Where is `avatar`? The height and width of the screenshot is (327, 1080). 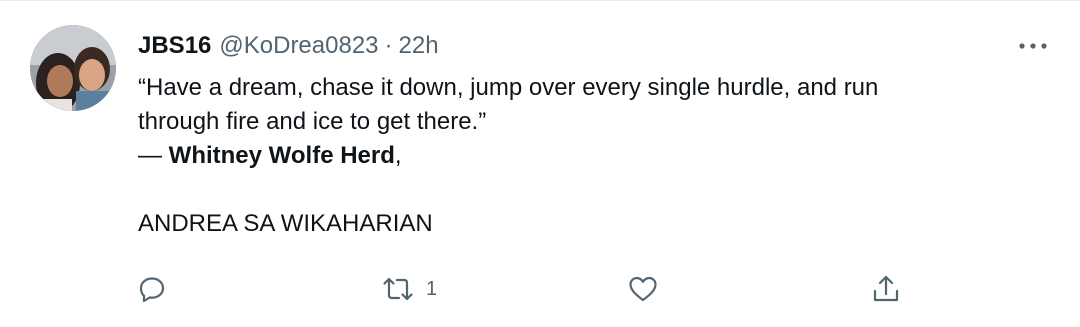 avatar is located at coordinates (73, 68).